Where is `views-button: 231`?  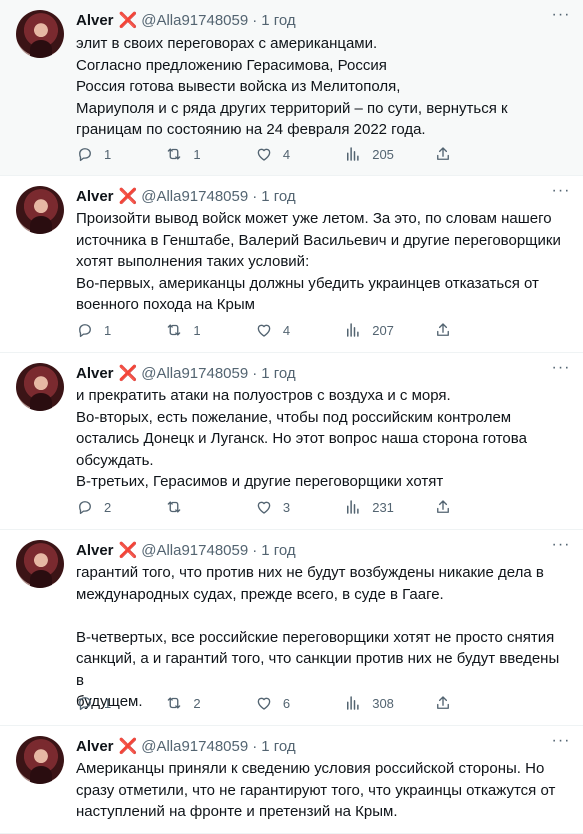 views-button: 231 is located at coordinates (388, 507).